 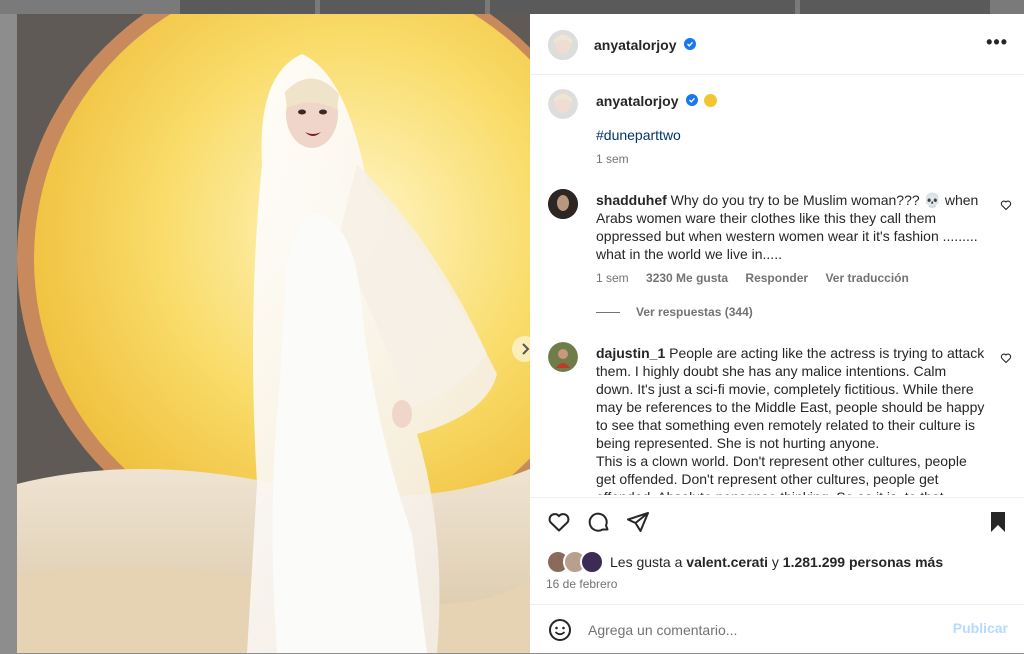 What do you see at coordinates (997, 42) in the screenshot?
I see `more-icon: •••` at bounding box center [997, 42].